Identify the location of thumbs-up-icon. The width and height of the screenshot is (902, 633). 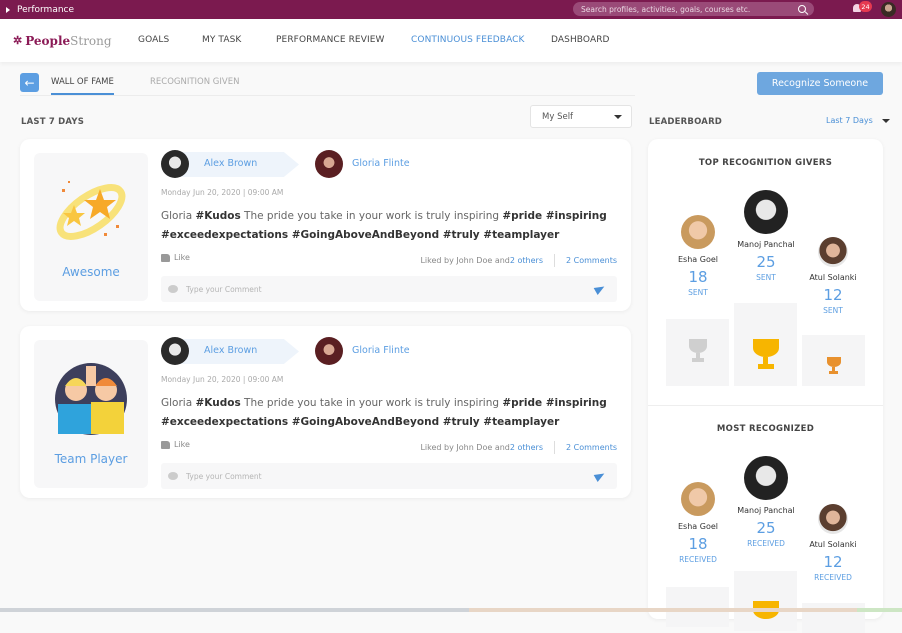
(165, 444).